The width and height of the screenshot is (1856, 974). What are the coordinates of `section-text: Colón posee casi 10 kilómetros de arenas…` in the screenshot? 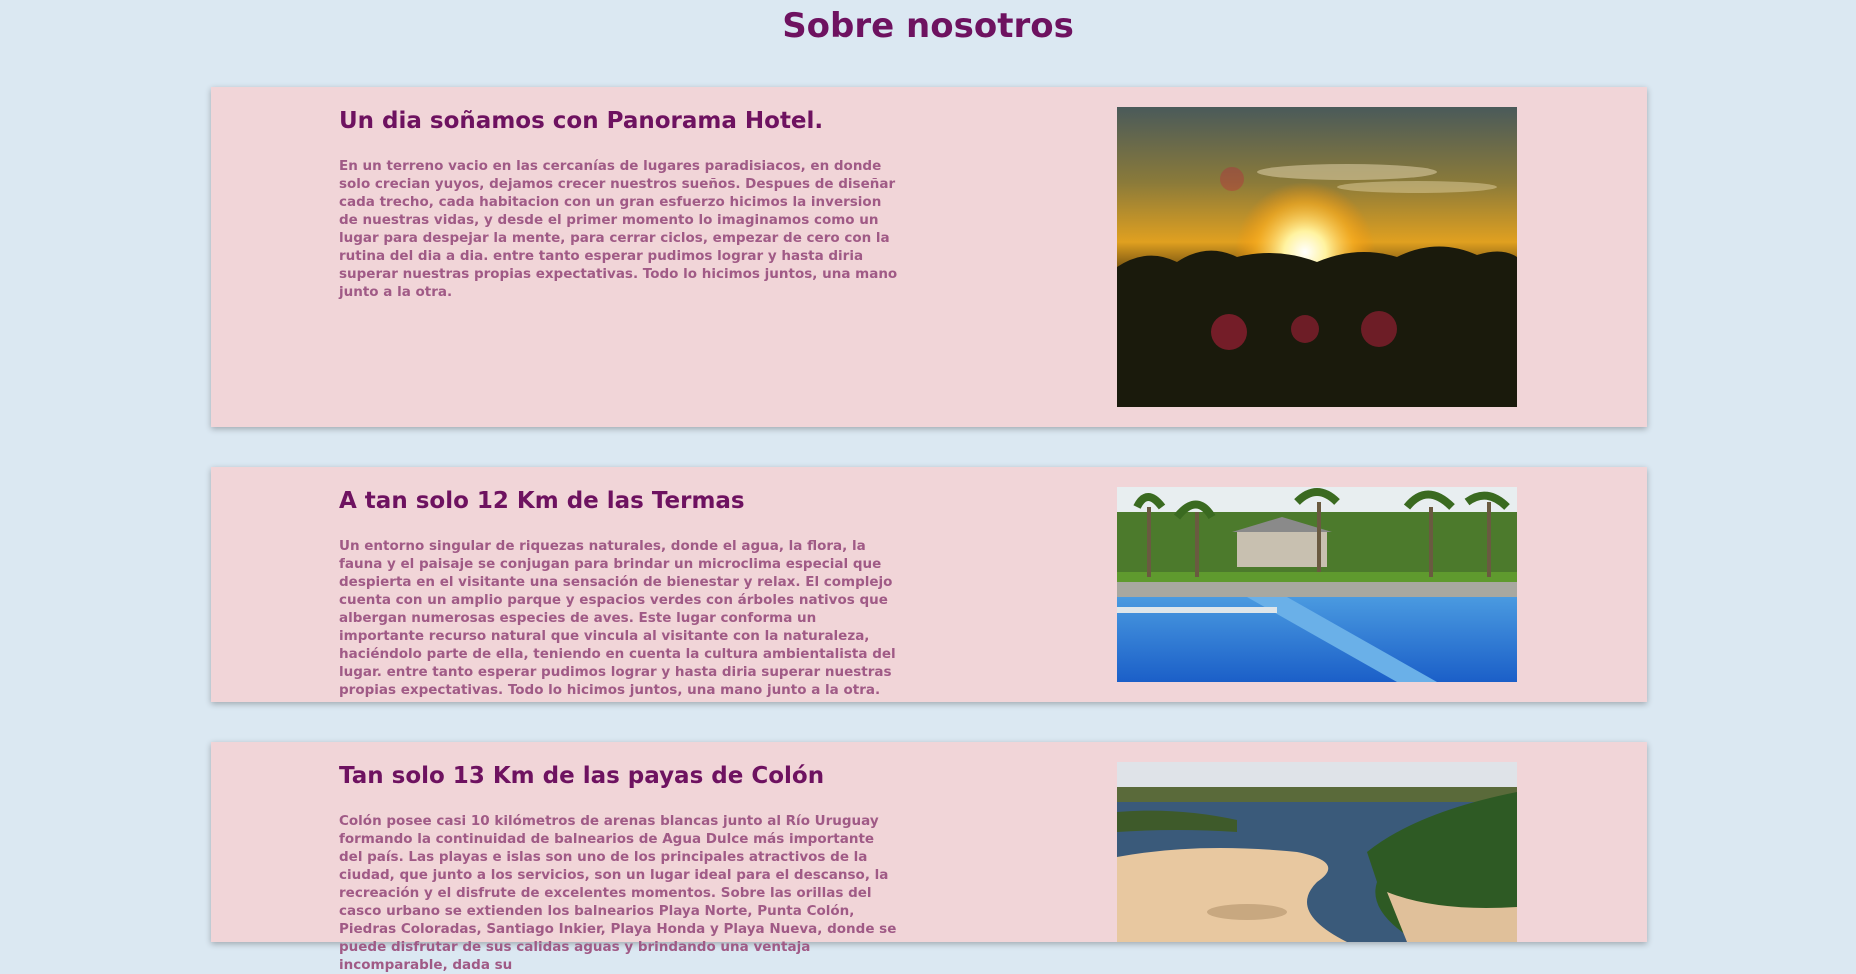 It's located at (618, 893).